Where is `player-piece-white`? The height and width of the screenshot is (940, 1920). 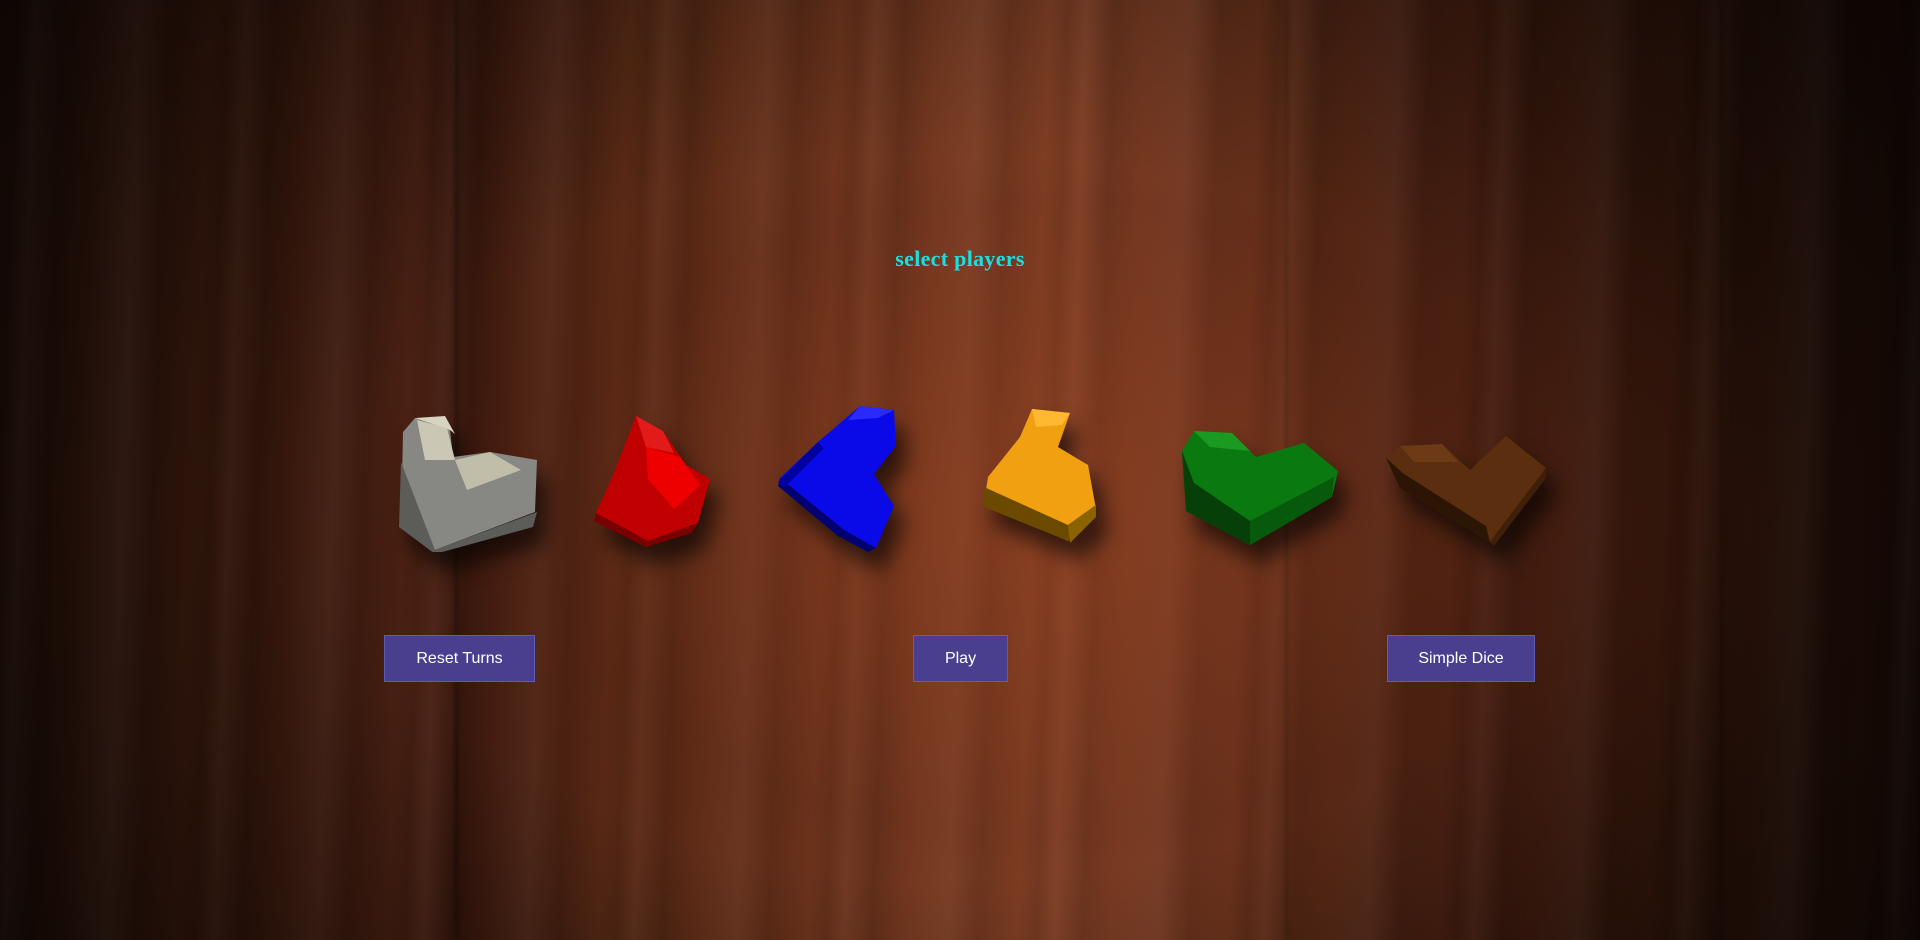
player-piece-white is located at coordinates (470, 482).